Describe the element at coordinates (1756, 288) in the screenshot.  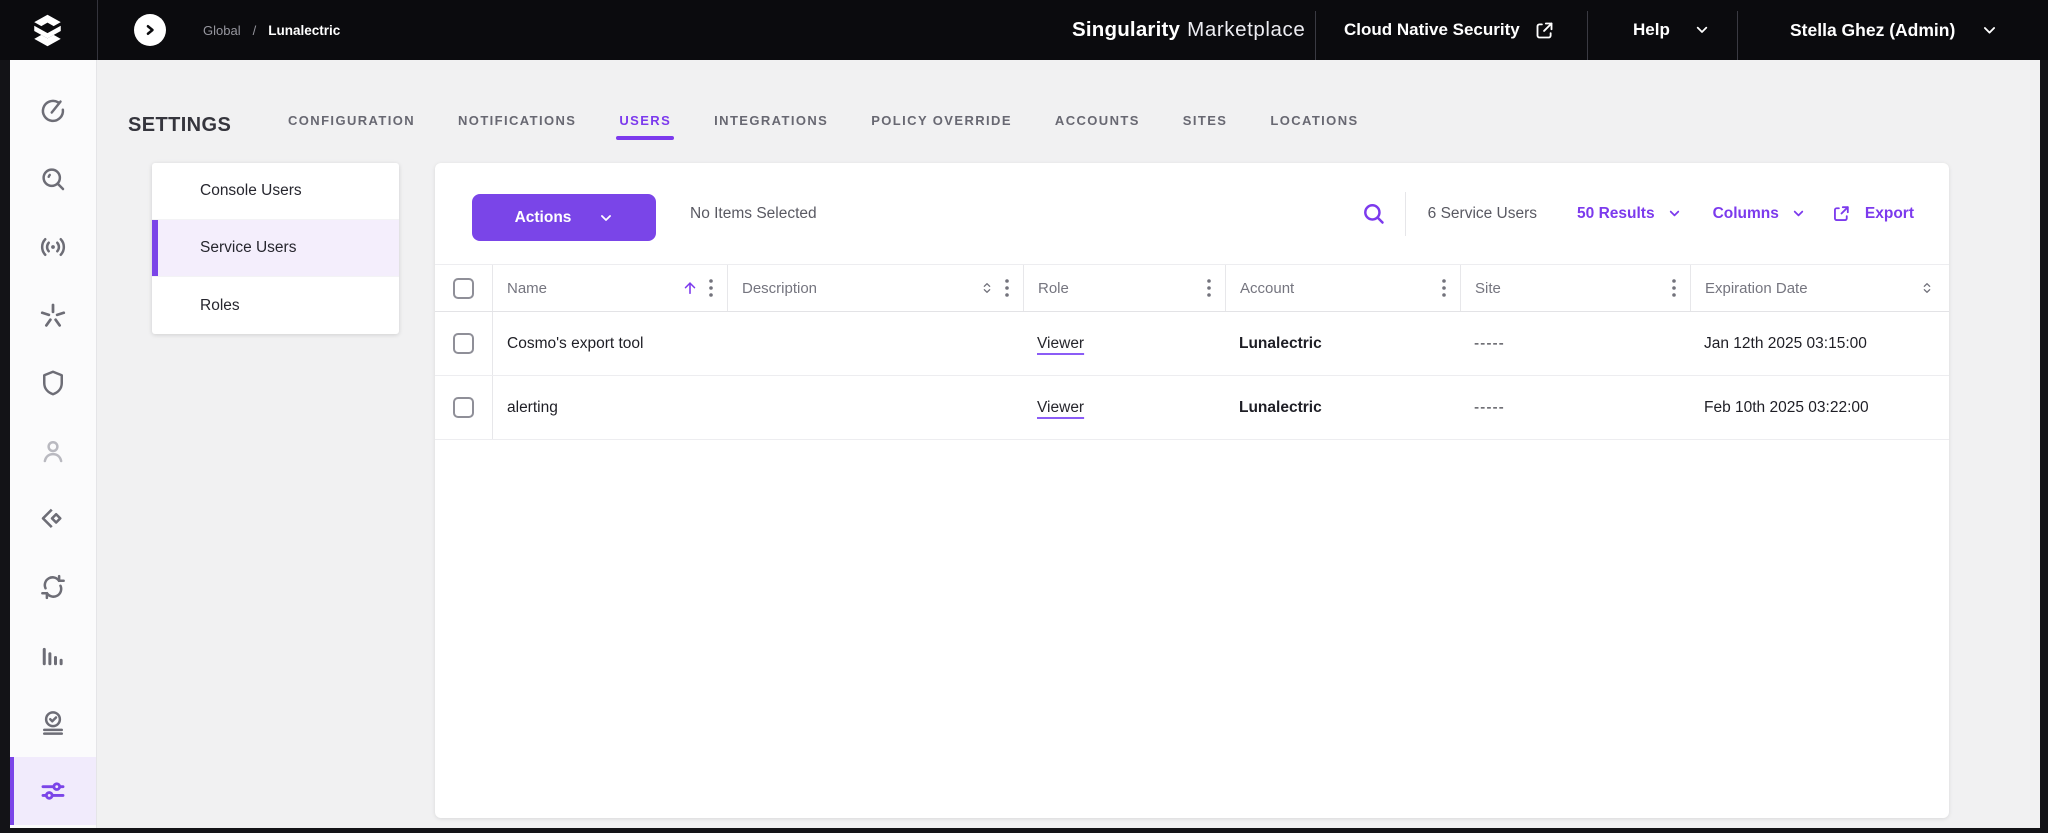
I see `column-label: Expiration Date` at that location.